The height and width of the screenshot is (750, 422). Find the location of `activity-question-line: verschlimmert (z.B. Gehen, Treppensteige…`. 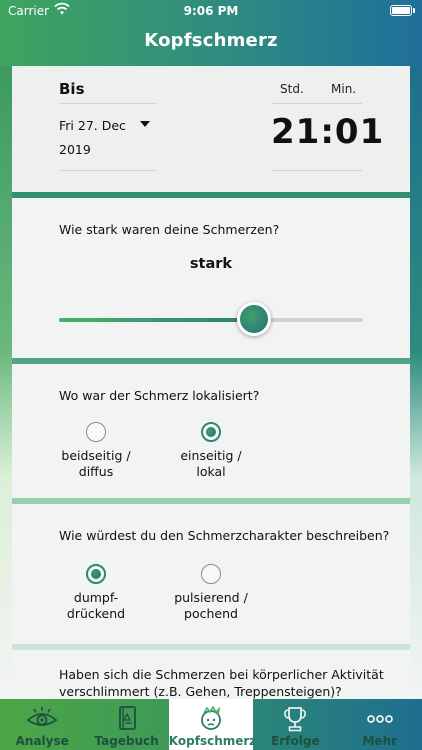

activity-question-line: verschlimmert (z.B. Gehen, Treppensteige… is located at coordinates (200, 691).